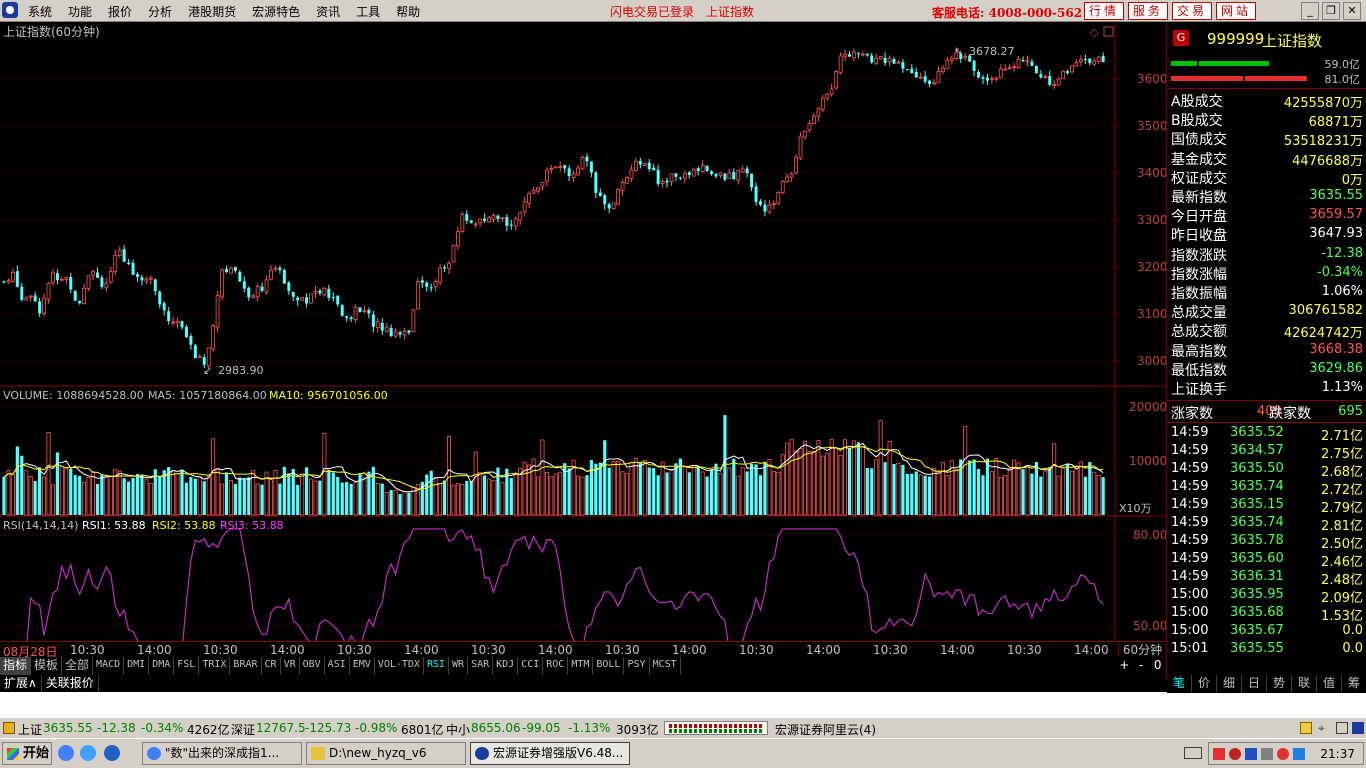 The height and width of the screenshot is (768, 1366). Describe the element at coordinates (1192, 11) in the screenshot. I see `tab-trade: 交易` at that location.